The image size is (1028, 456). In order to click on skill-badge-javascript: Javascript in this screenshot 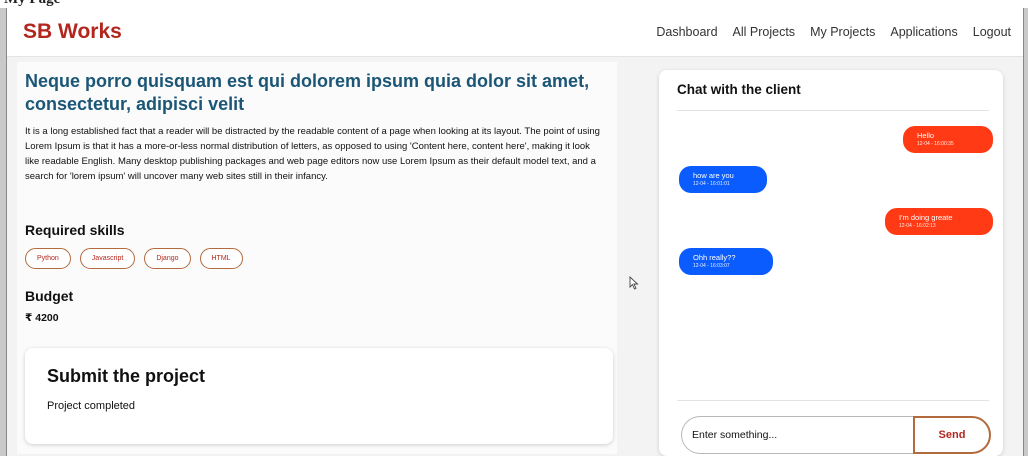, I will do `click(107, 258)`.